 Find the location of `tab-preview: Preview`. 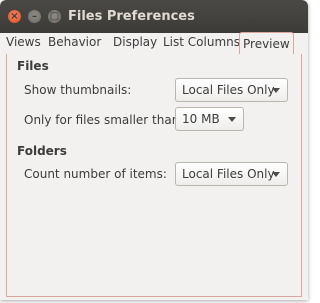

tab-preview: Preview is located at coordinates (266, 43).